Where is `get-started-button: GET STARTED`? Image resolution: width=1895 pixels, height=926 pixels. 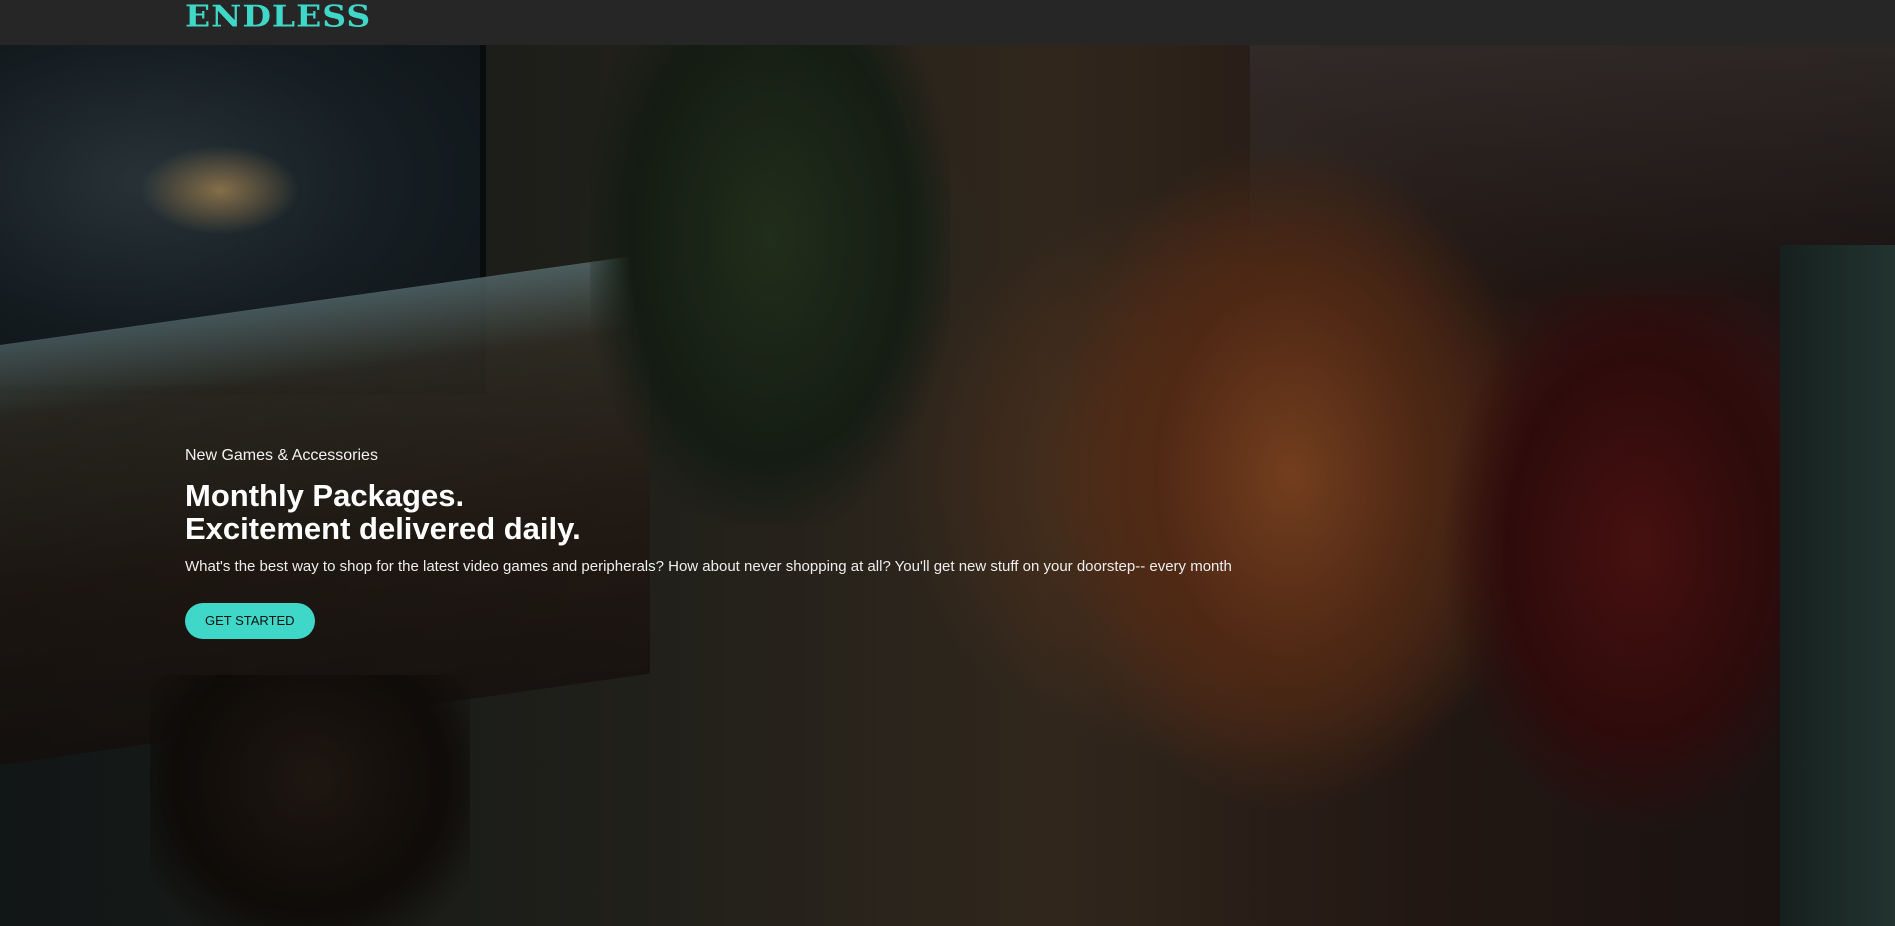
get-started-button: GET STARTED is located at coordinates (250, 621).